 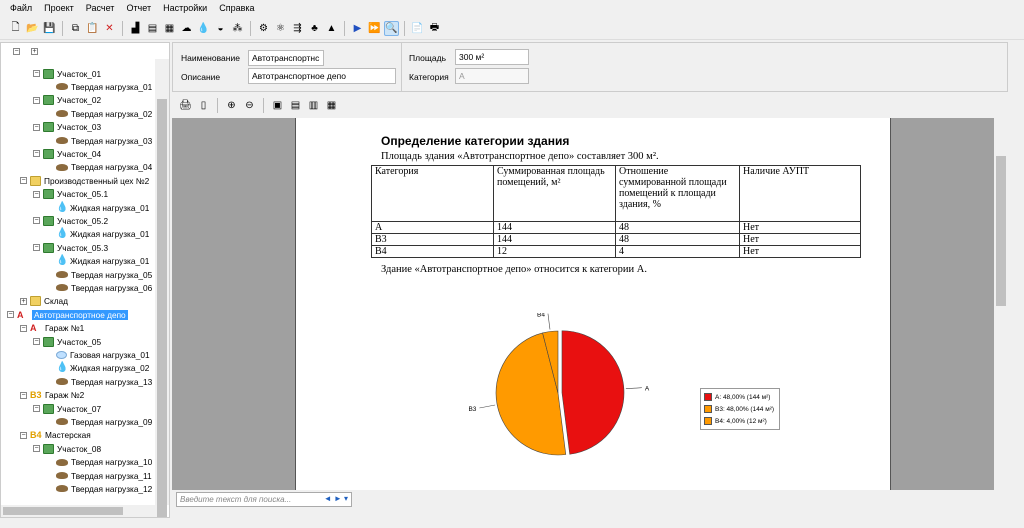 I want to click on tree-item: − В3 Гараж №2, so click(x=52, y=395).